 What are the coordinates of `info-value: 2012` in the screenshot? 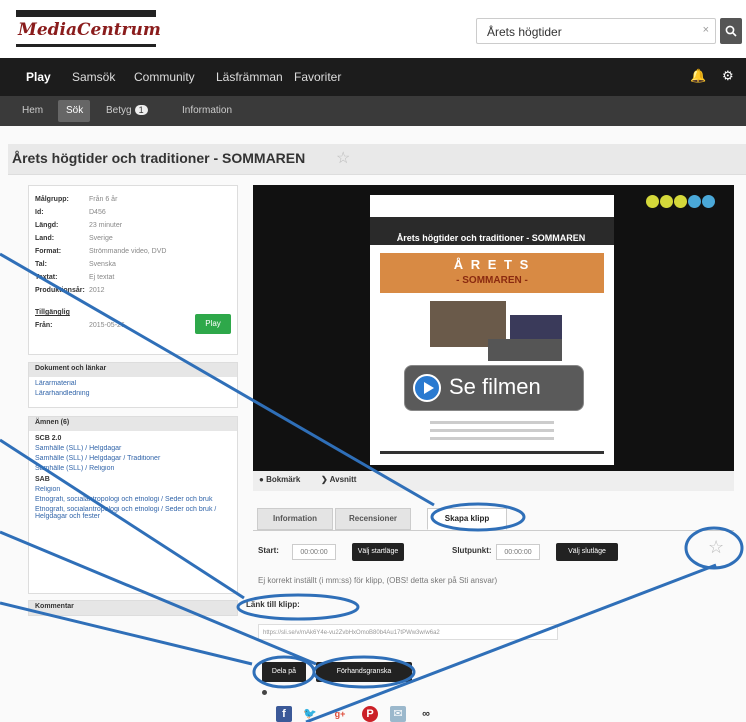 It's located at (97, 290).